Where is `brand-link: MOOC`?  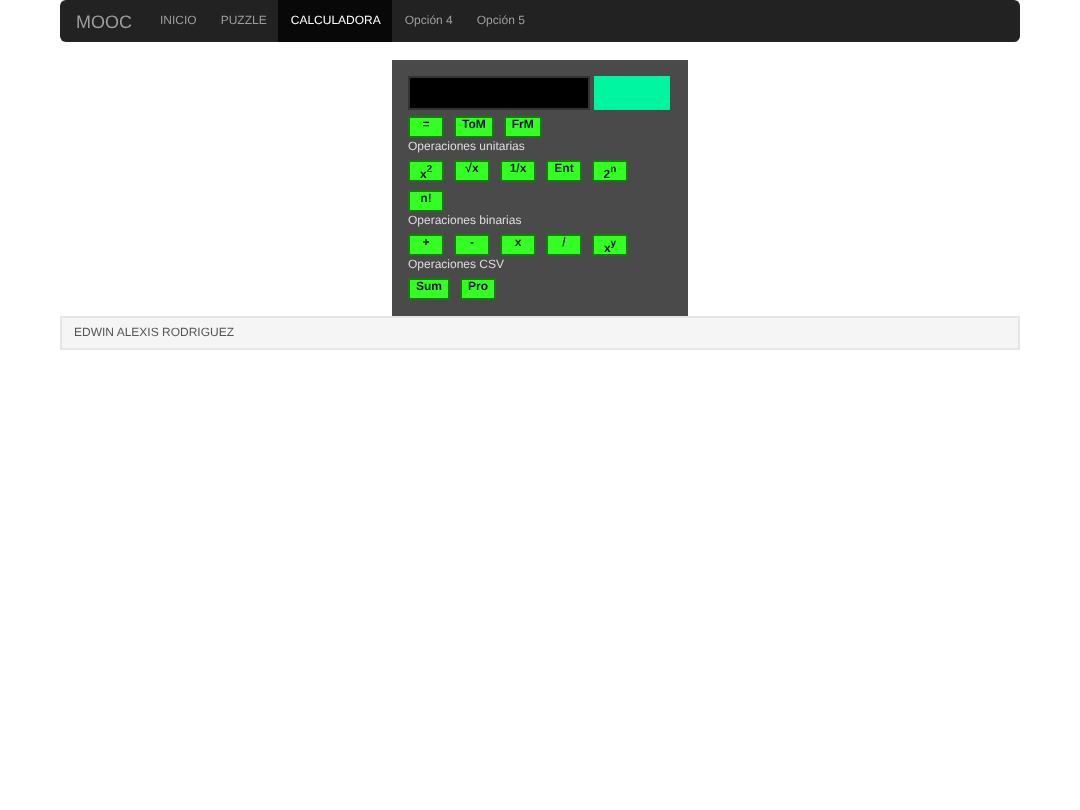 brand-link: MOOC is located at coordinates (104, 21).